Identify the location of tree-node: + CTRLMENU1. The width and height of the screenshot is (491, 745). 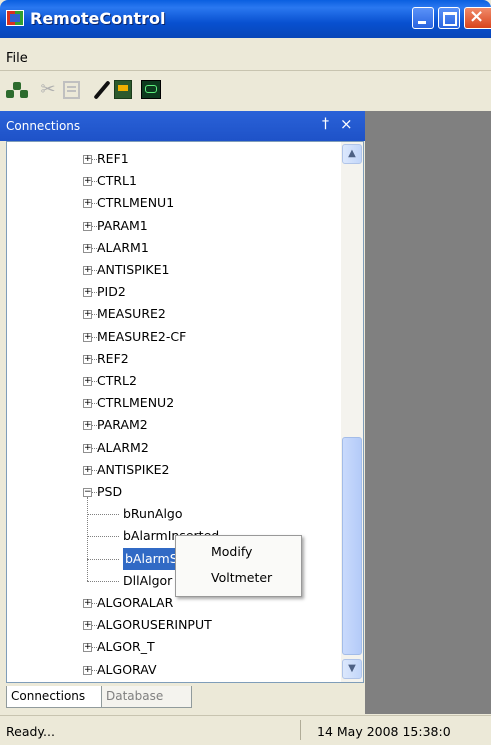
(172, 203).